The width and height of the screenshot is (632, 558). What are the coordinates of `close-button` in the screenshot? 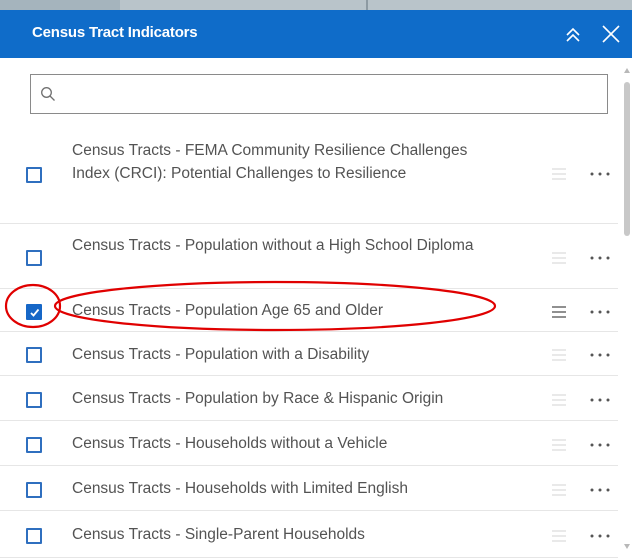 It's located at (611, 34).